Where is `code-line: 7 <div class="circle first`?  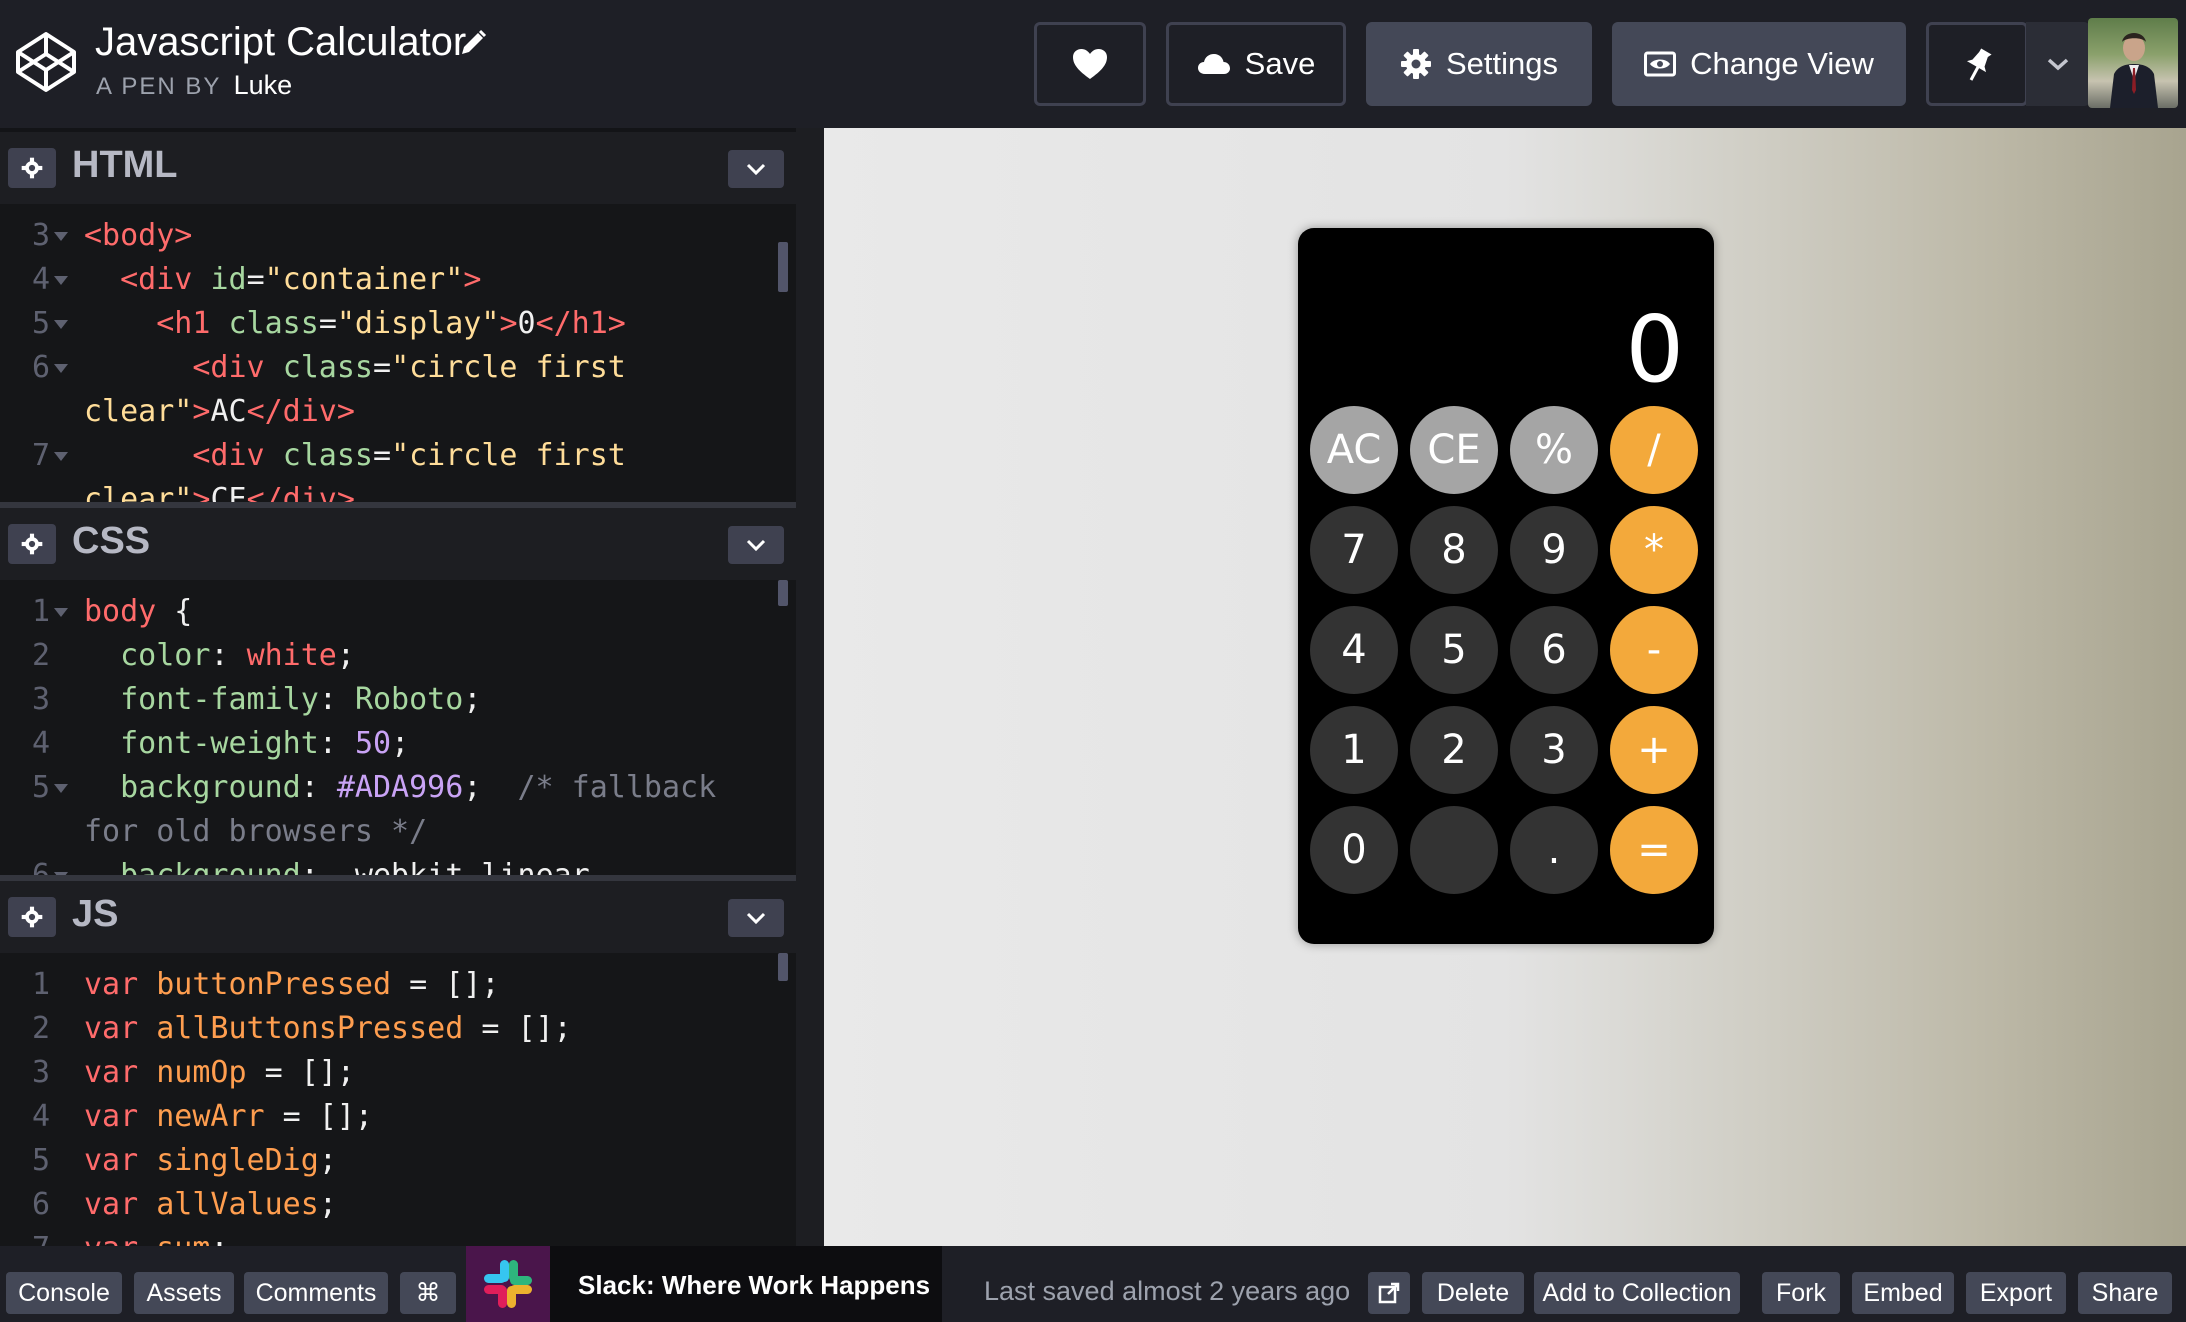
code-line: 7 <div class="circle first is located at coordinates (398, 460).